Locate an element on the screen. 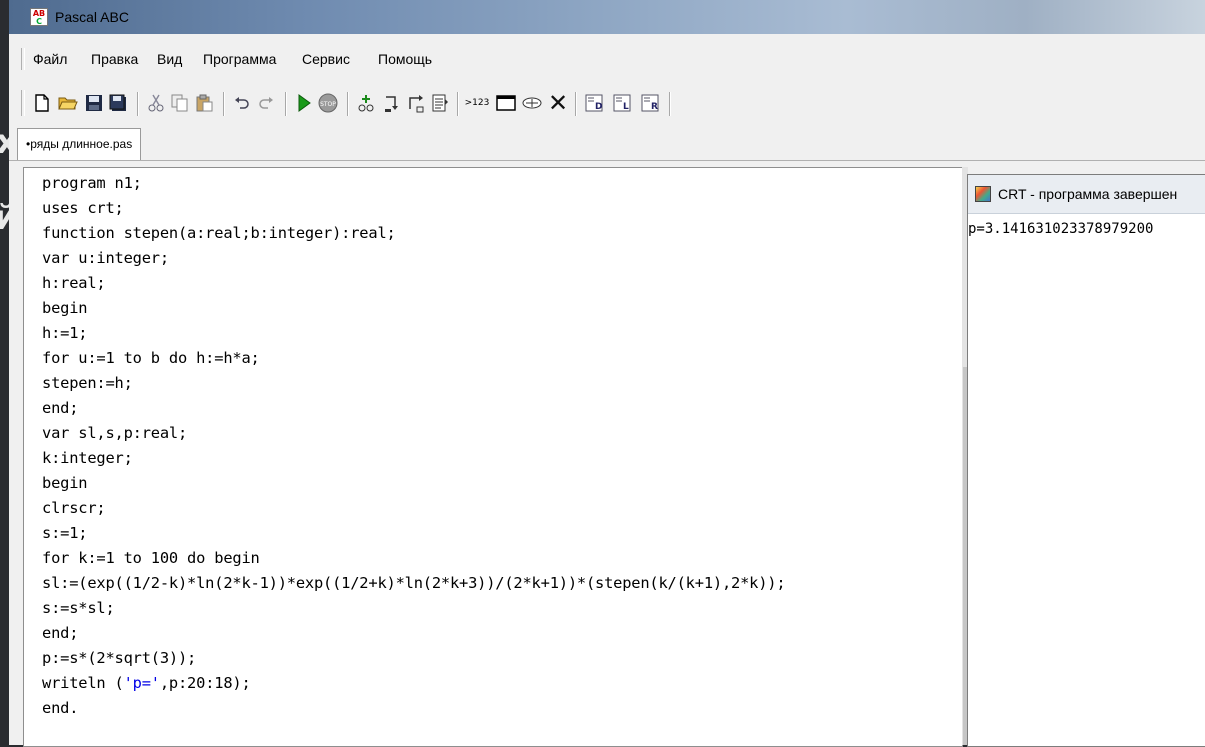 The width and height of the screenshot is (1205, 747). menu-service: Сервис is located at coordinates (326, 59).